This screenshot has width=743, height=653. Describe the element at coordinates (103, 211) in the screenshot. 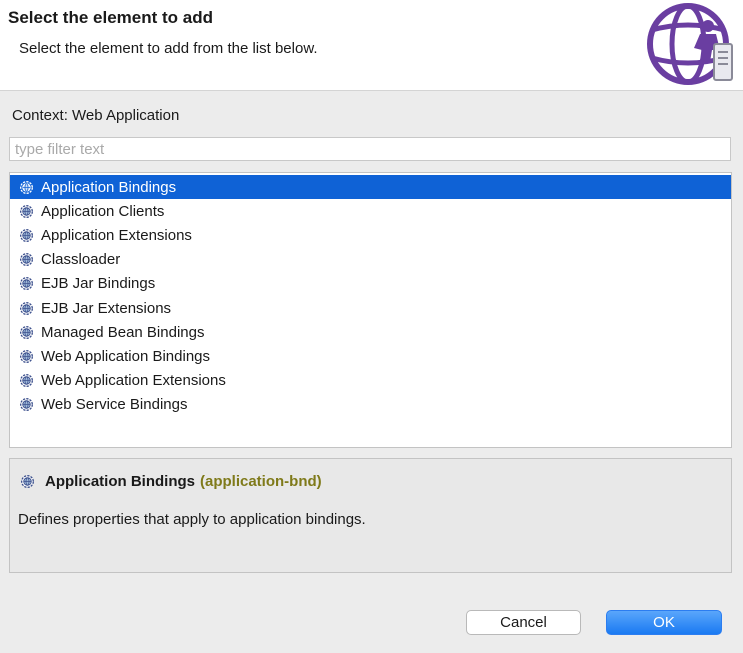

I see `list-item-label: Application Clients` at that location.